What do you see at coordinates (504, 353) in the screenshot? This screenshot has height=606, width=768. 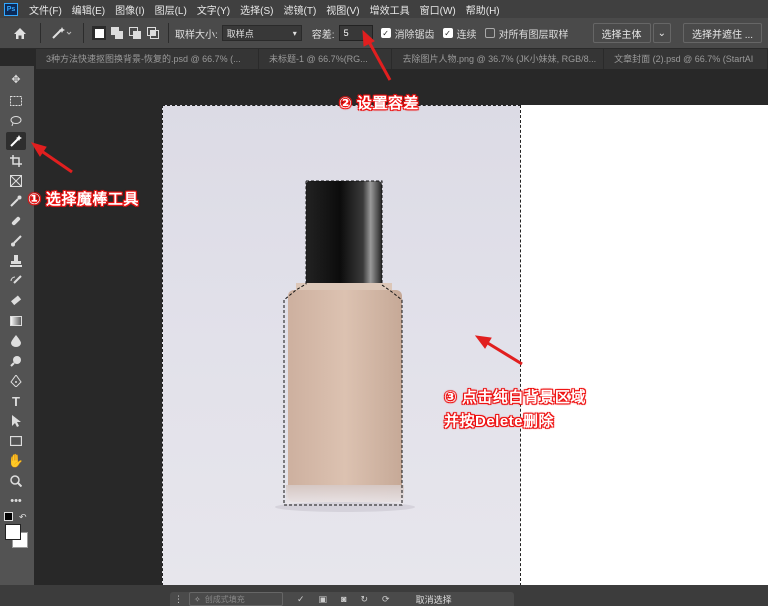 I see `arrow-to-background` at bounding box center [504, 353].